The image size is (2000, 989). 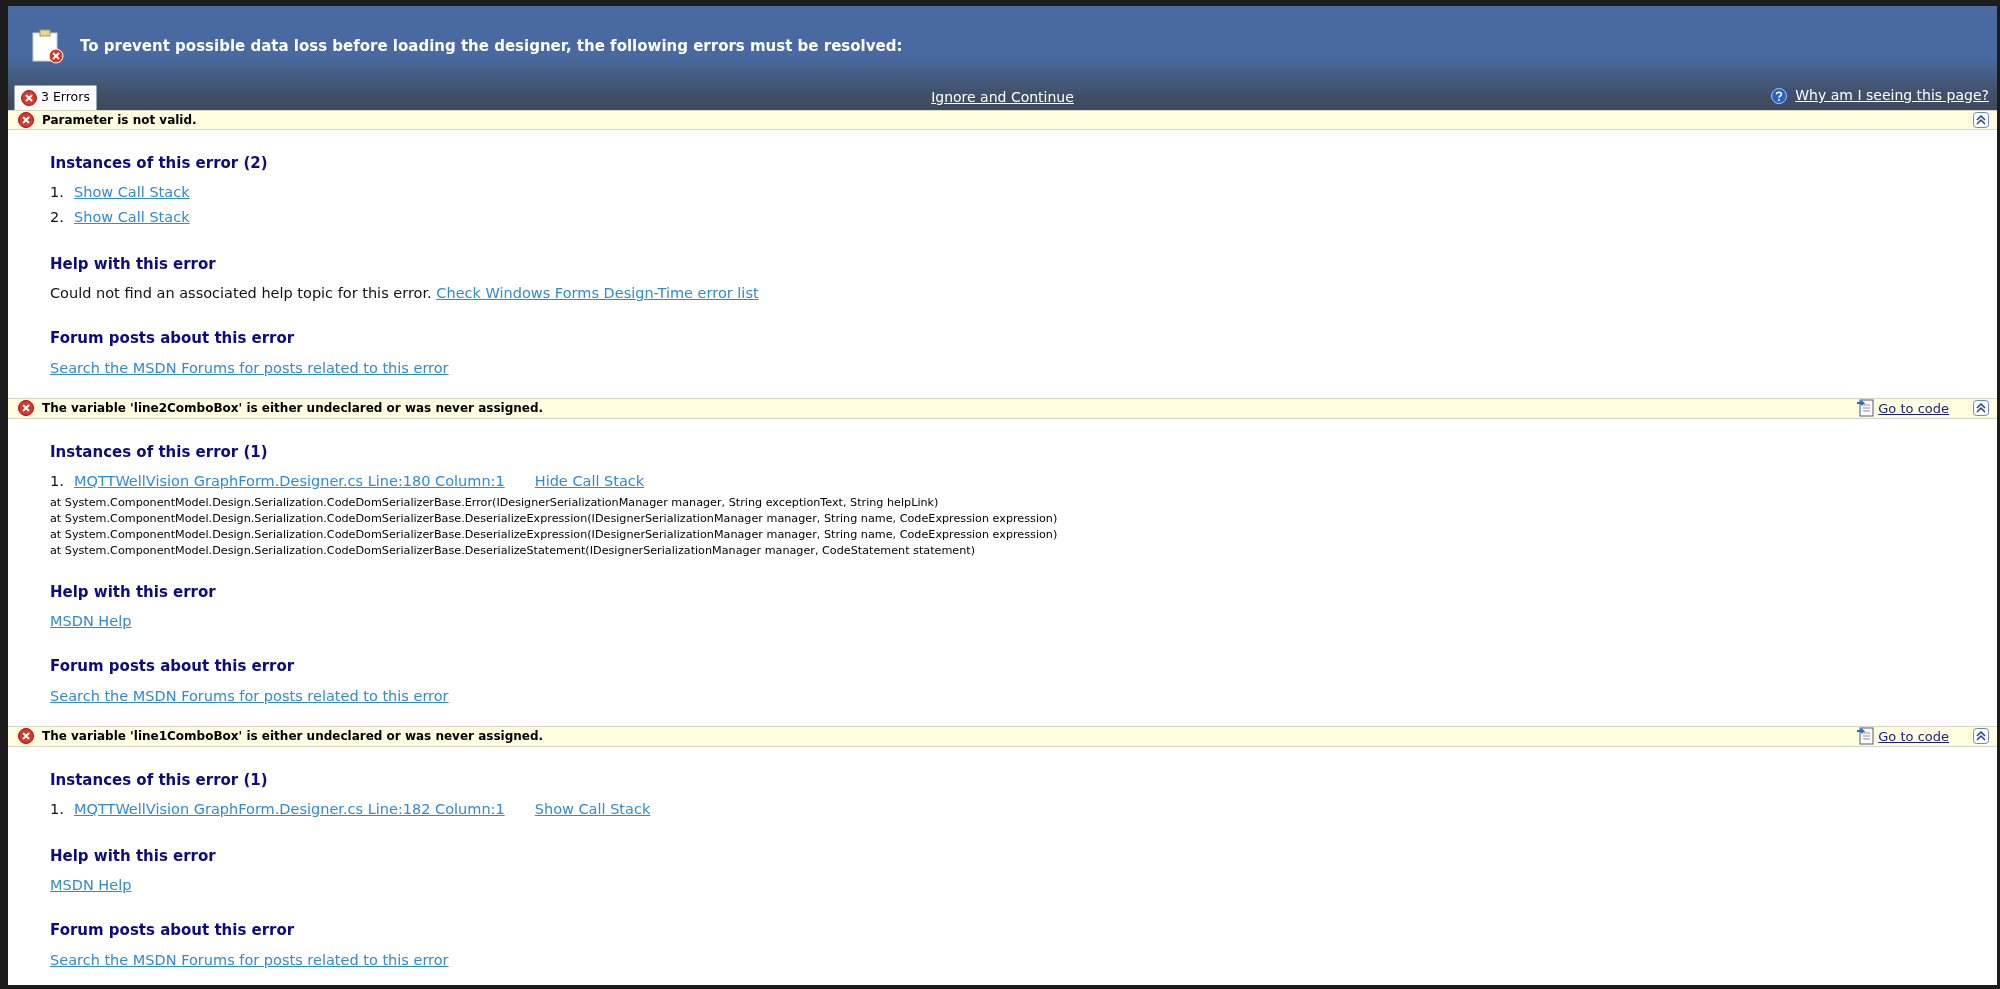 I want to click on ignore-and-continue-link: Ignore and Continue, so click(x=1002, y=97).